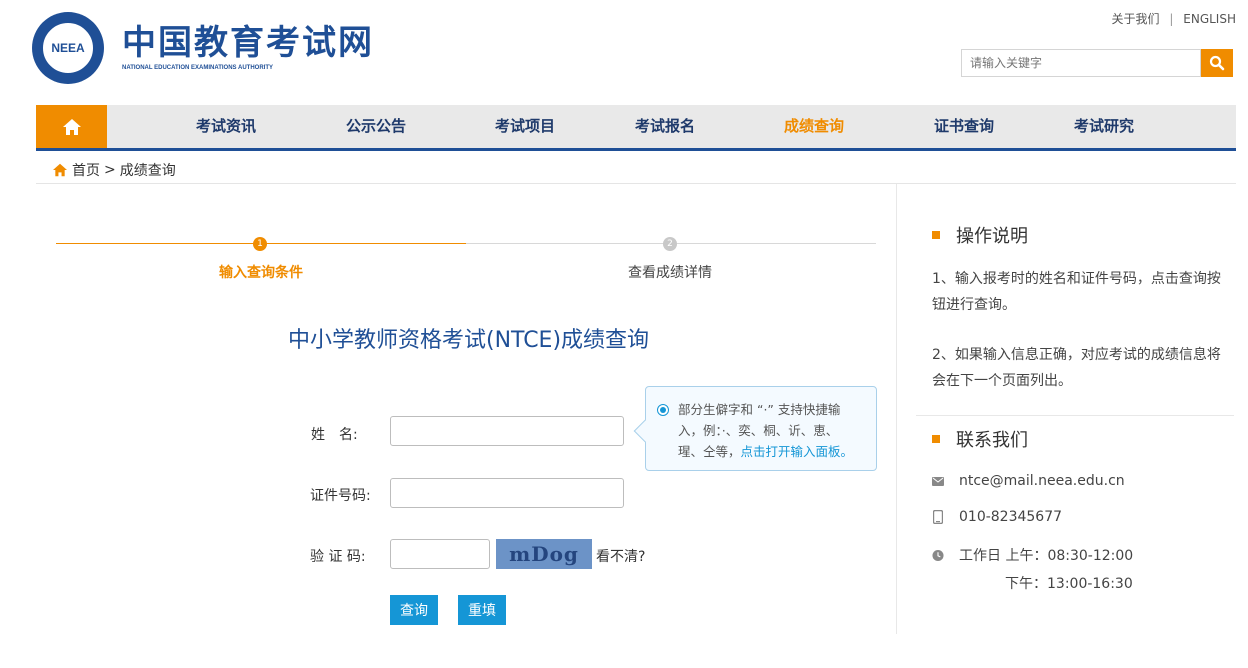  Describe the element at coordinates (261, 273) in the screenshot. I see `step-1-label: 输入查询条件` at that location.